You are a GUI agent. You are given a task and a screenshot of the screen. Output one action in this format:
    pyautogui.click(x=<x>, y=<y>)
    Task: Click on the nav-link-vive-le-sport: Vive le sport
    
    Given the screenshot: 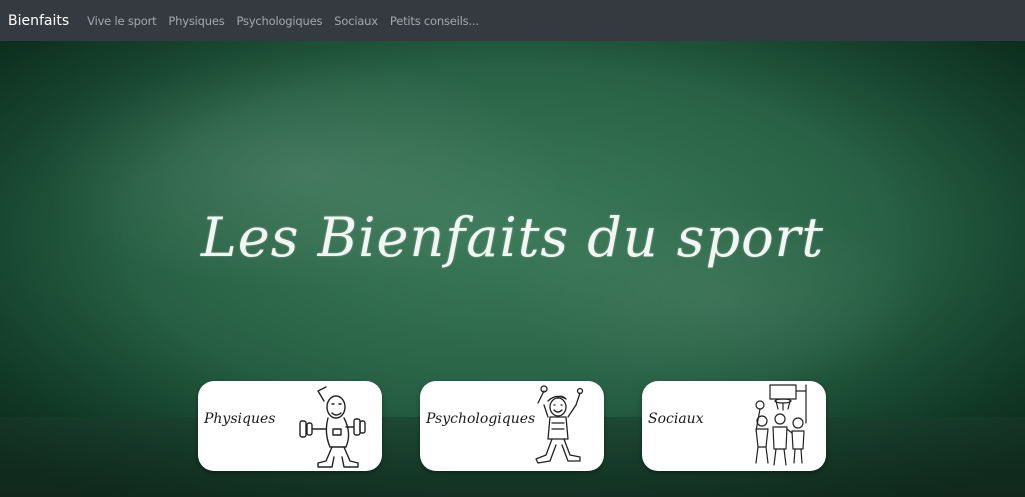 What is the action you would take?
    pyautogui.click(x=121, y=21)
    